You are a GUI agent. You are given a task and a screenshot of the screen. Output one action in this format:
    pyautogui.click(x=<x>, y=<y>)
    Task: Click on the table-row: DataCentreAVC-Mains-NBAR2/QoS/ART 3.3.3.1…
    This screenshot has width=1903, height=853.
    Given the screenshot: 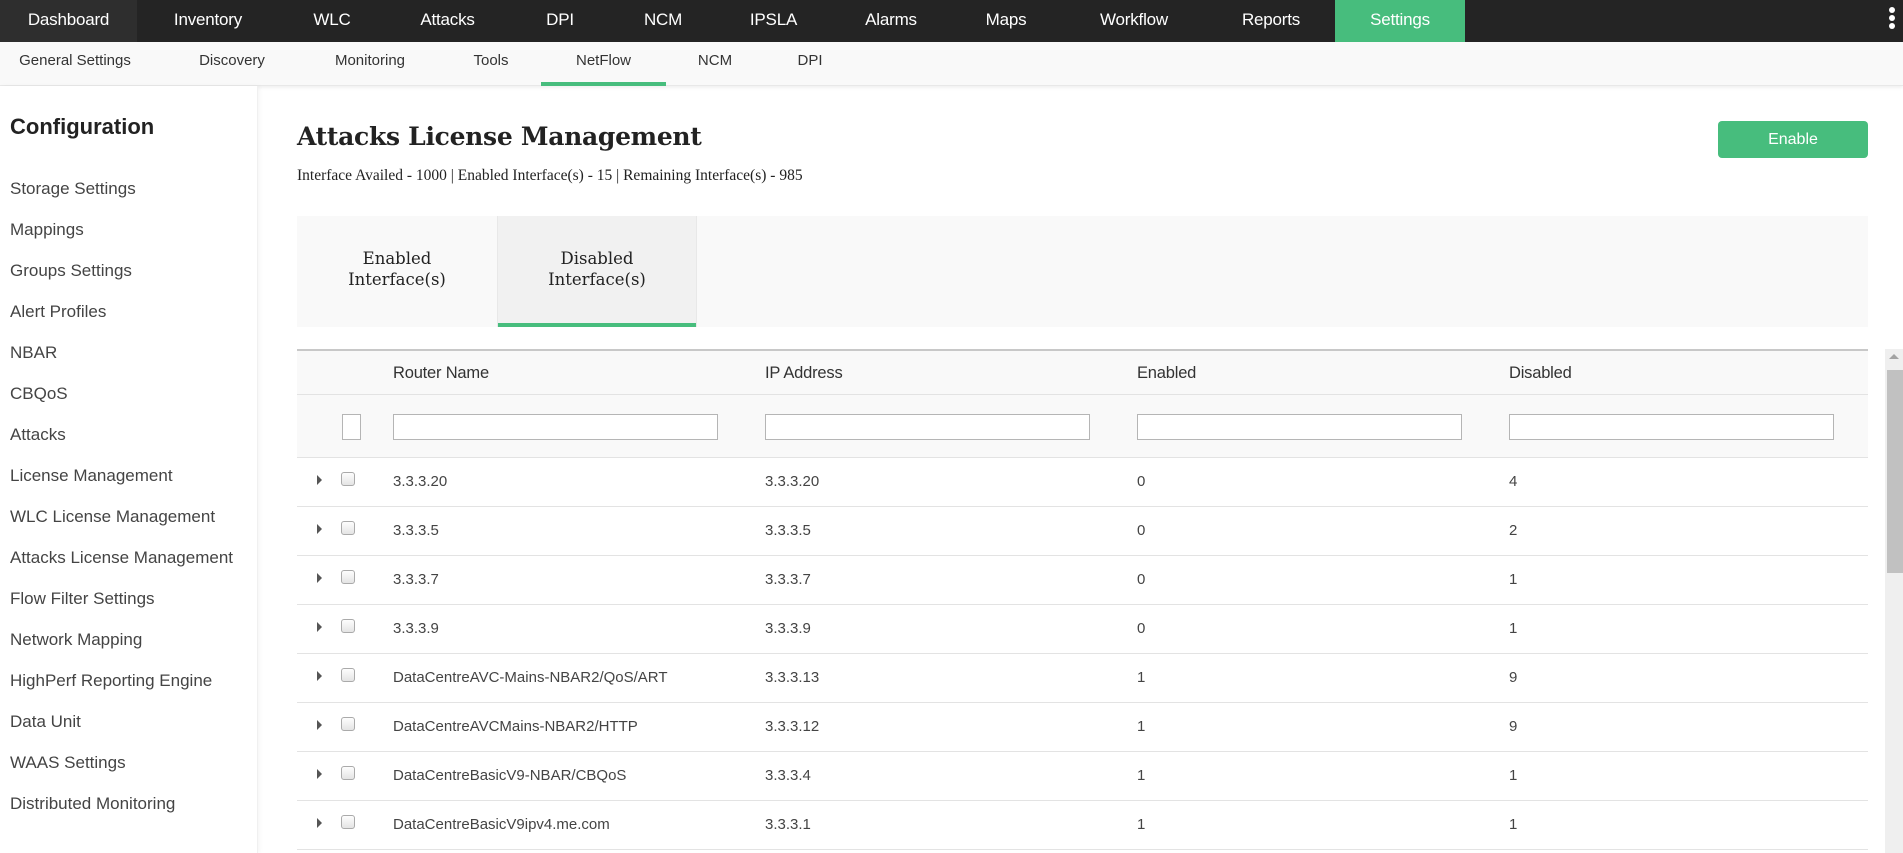 What is the action you would take?
    pyautogui.click(x=1082, y=678)
    